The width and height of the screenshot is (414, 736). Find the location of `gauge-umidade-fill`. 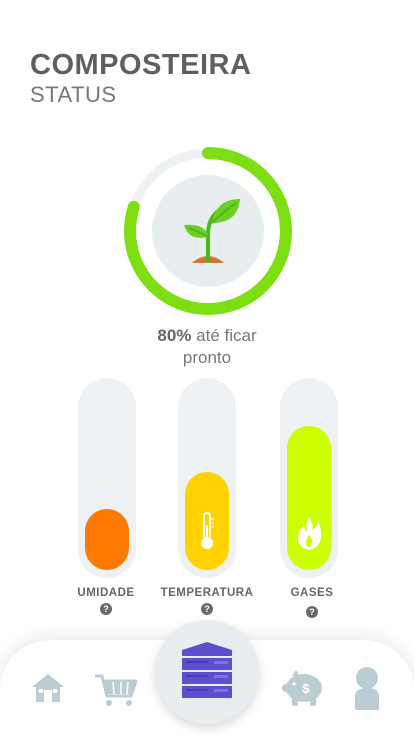

gauge-umidade-fill is located at coordinates (107, 539).